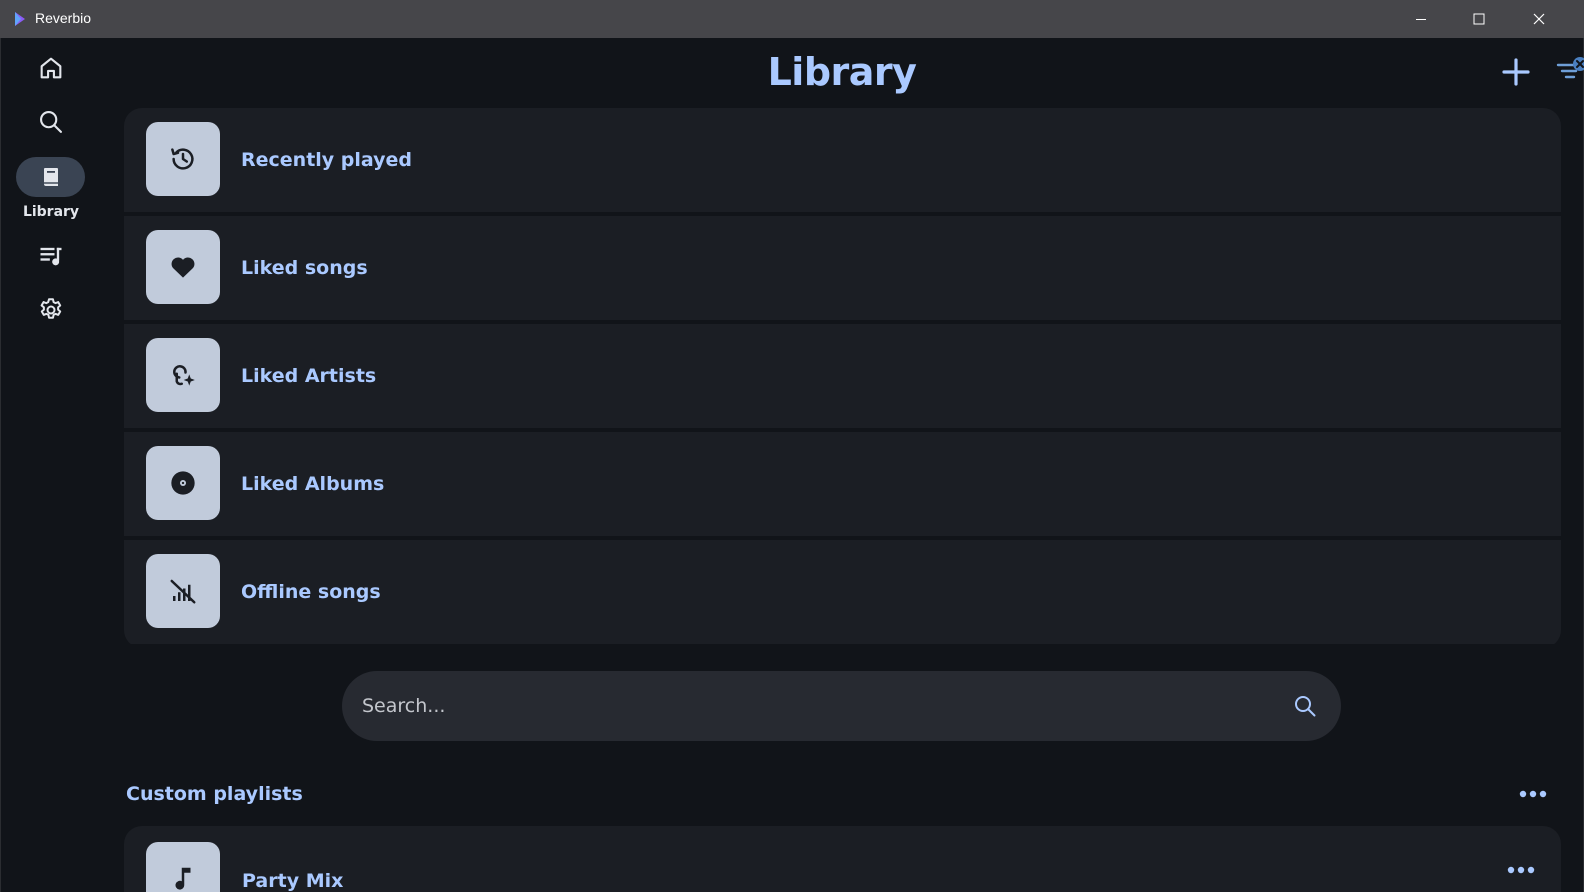  What do you see at coordinates (63, 18) in the screenshot?
I see `window-title: Reverbio` at bounding box center [63, 18].